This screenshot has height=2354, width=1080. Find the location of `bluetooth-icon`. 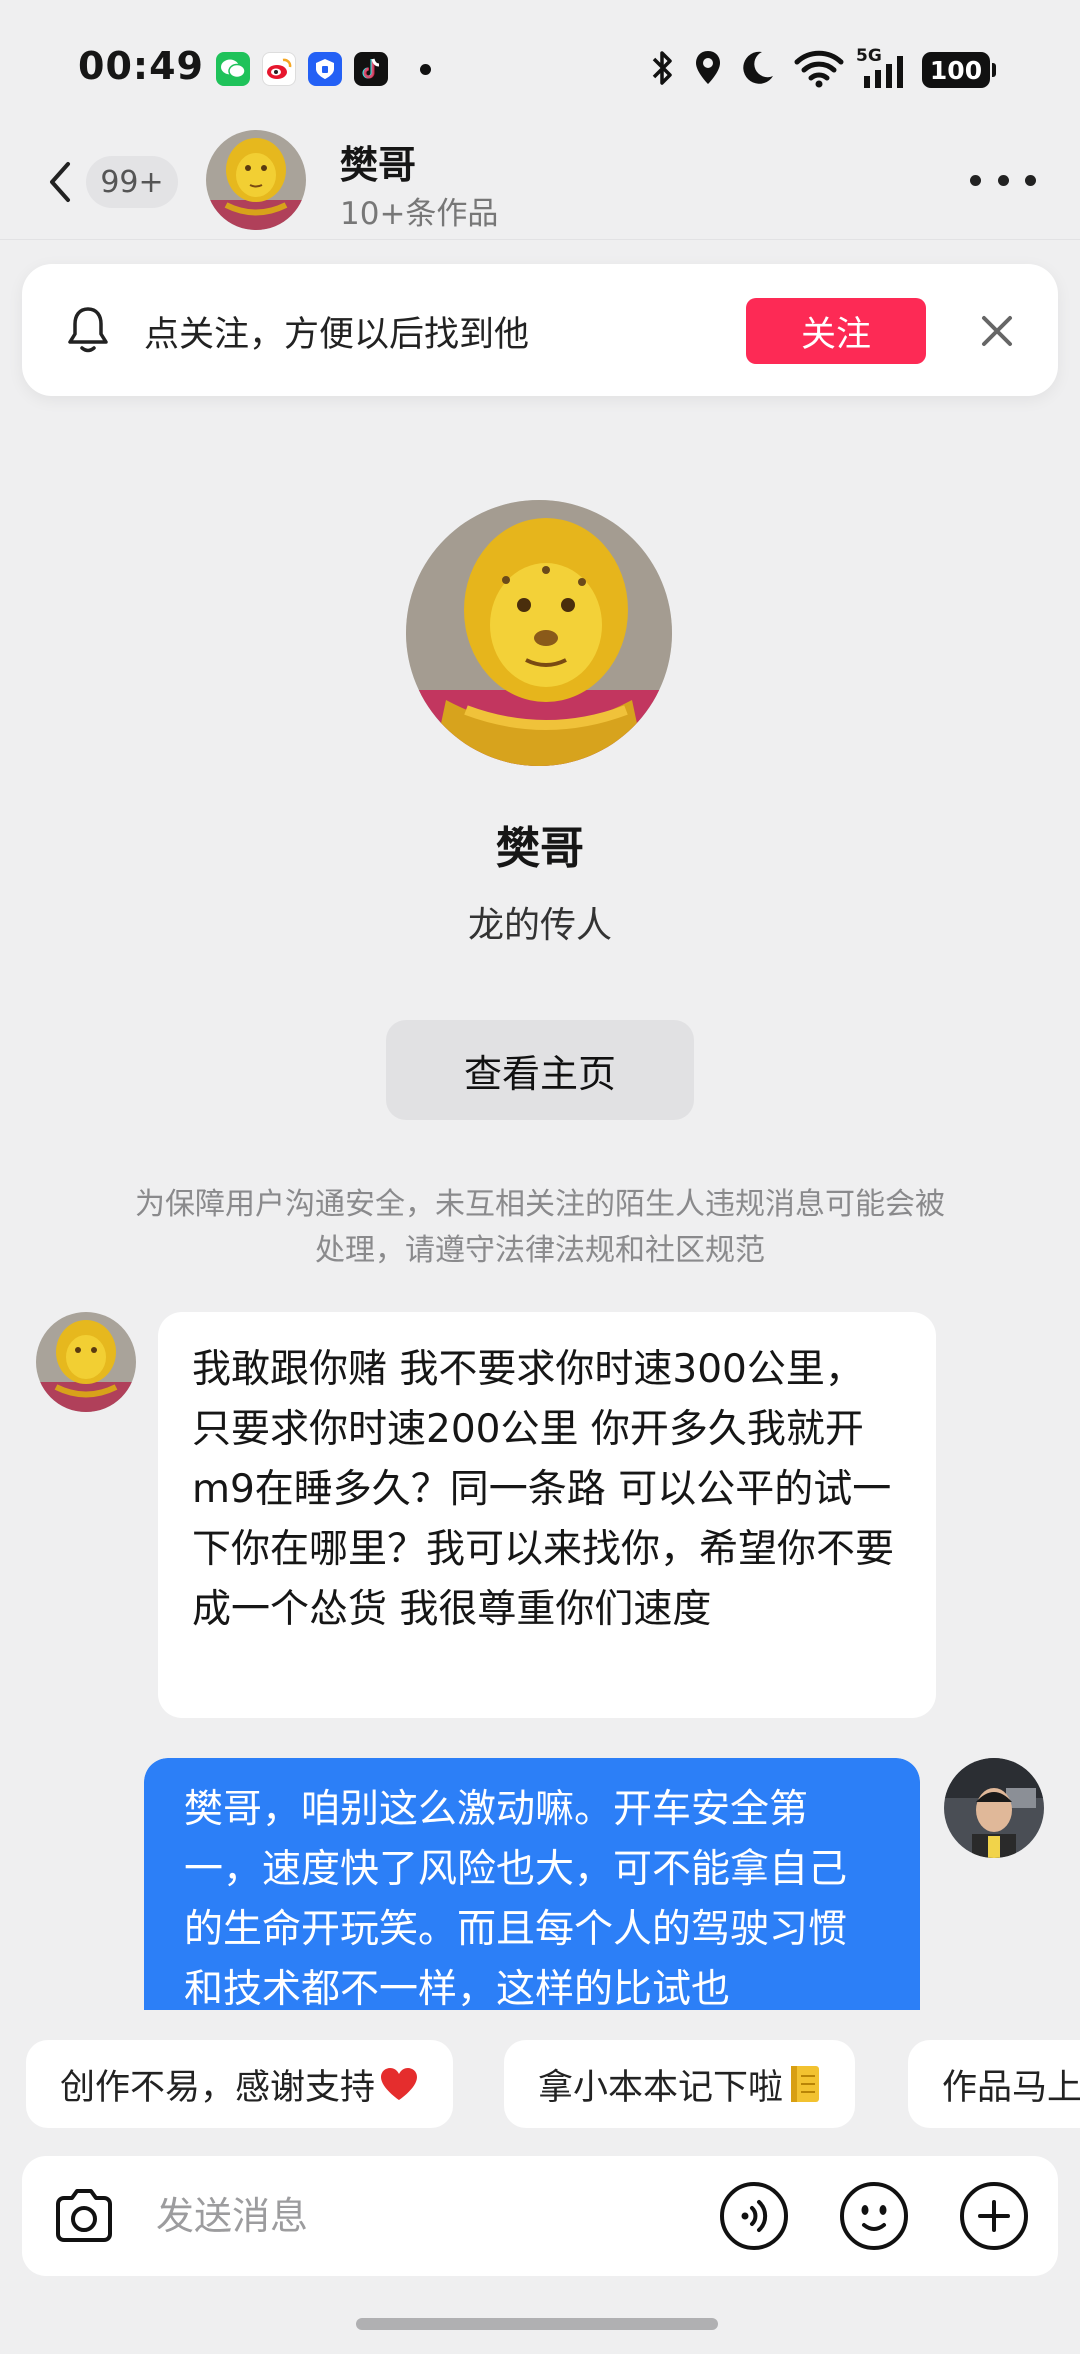

bluetooth-icon is located at coordinates (662, 68).